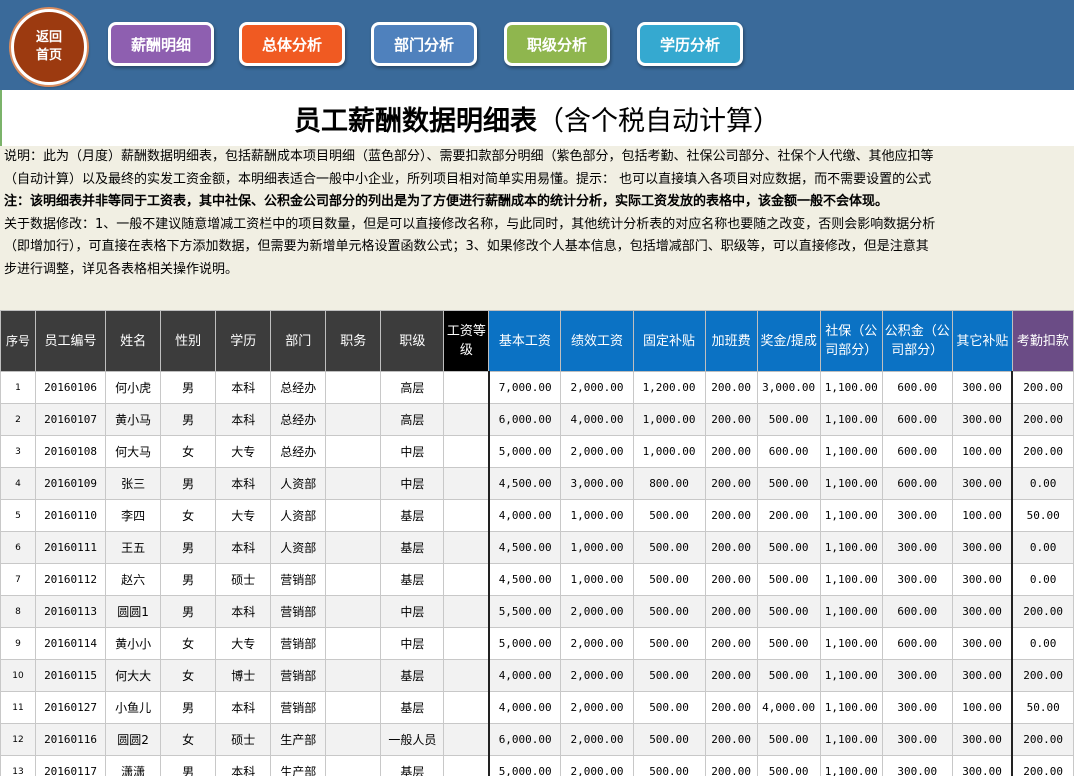 Image resolution: width=1074 pixels, height=776 pixels. What do you see at coordinates (133, 451) in the screenshot?
I see `table-cell: 何大马` at bounding box center [133, 451].